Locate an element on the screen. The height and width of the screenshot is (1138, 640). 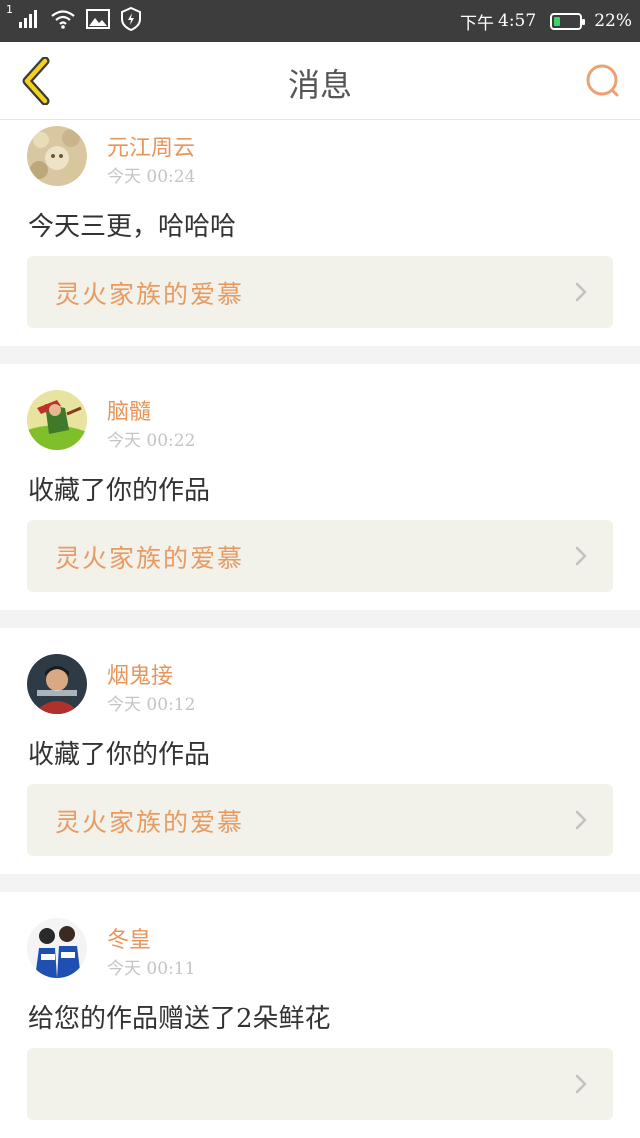
clock: 4:57 is located at coordinates (517, 21).